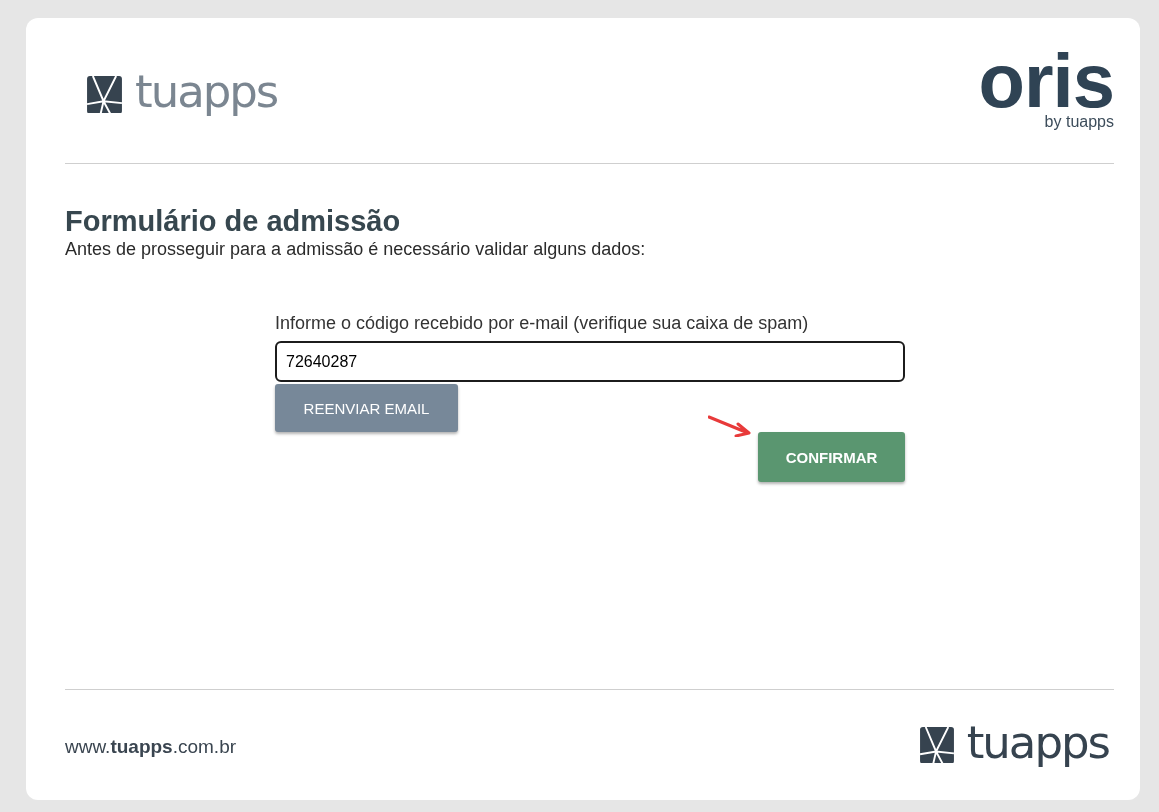 The image size is (1159, 812). Describe the element at coordinates (542, 323) in the screenshot. I see `field-label: Informe o código recebido por e-mail (verifique sua caixa de spam)` at that location.